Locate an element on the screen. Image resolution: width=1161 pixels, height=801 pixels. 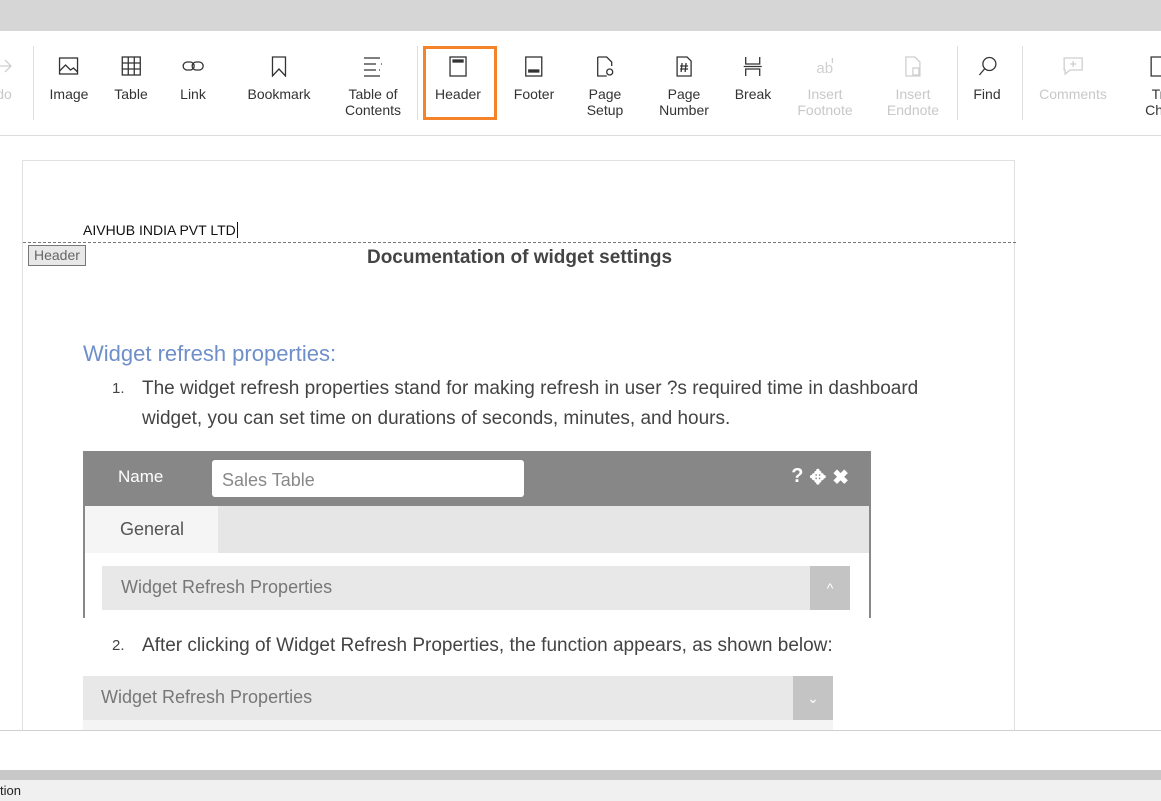
title-bar is located at coordinates (580, 15).